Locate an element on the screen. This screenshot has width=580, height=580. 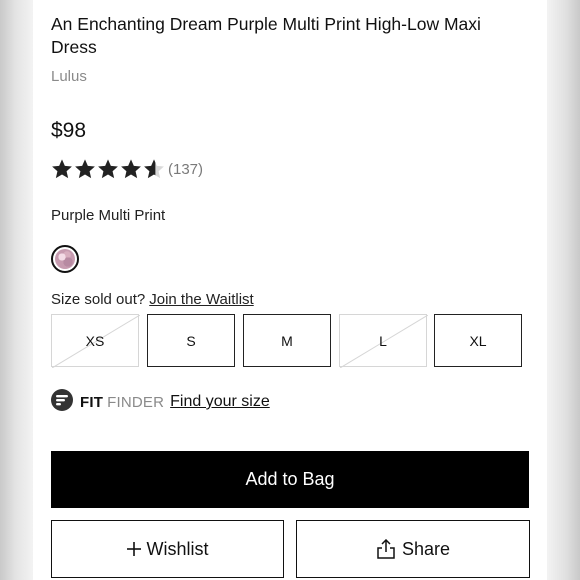
rating-stars: (137) is located at coordinates (127, 169).